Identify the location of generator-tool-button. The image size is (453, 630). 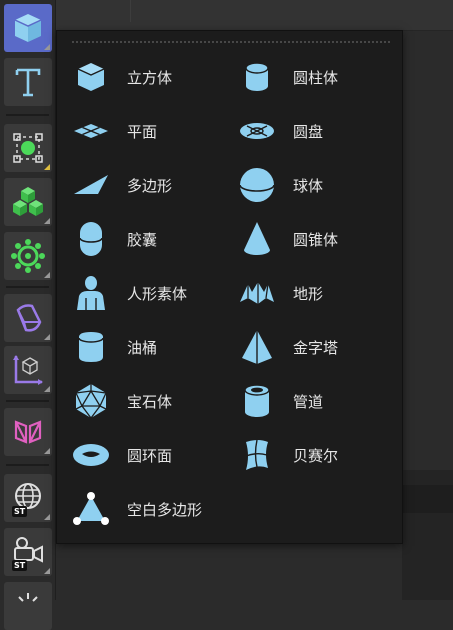
(28, 256).